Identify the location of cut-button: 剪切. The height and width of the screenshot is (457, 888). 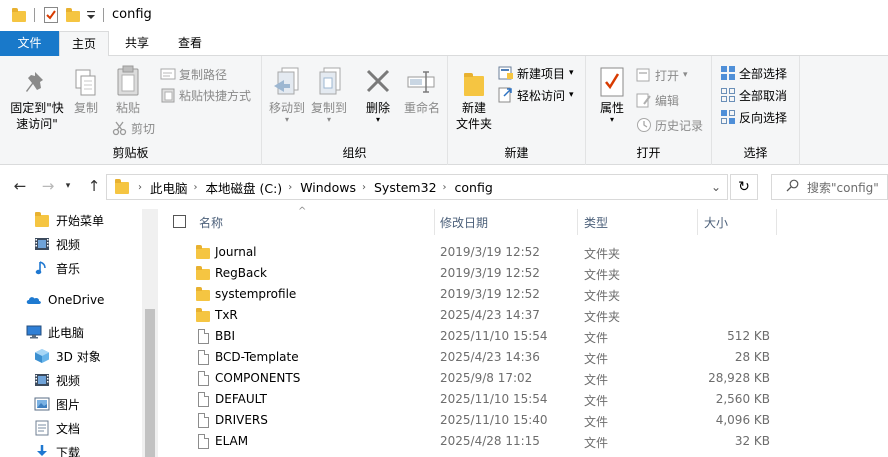
(133, 128).